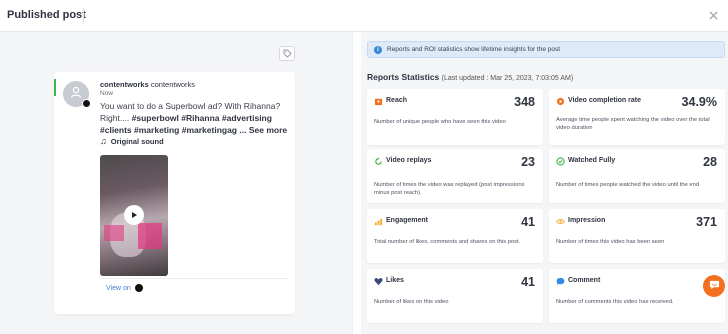 The width and height of the screenshot is (728, 334). I want to click on stat-value: 34.9%, so click(699, 102).